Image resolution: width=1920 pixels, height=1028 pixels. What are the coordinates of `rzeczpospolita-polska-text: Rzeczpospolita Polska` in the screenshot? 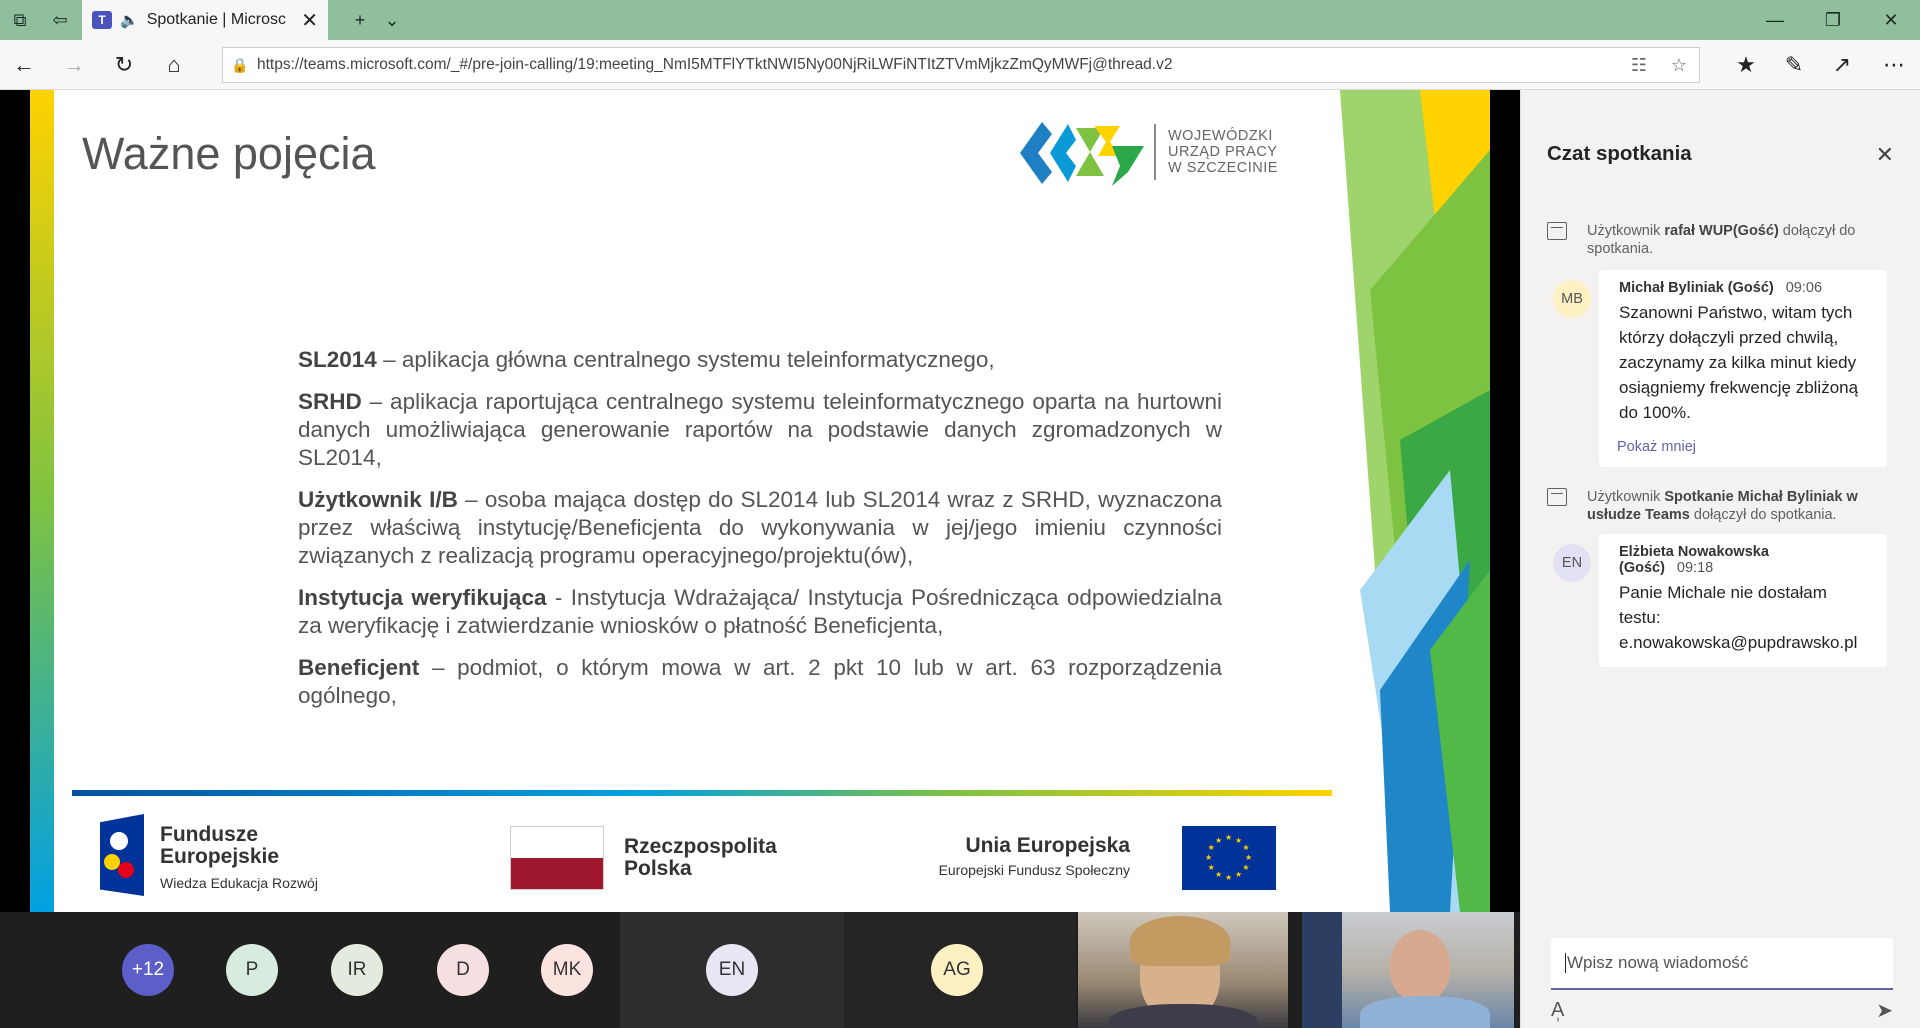 It's located at (700, 857).